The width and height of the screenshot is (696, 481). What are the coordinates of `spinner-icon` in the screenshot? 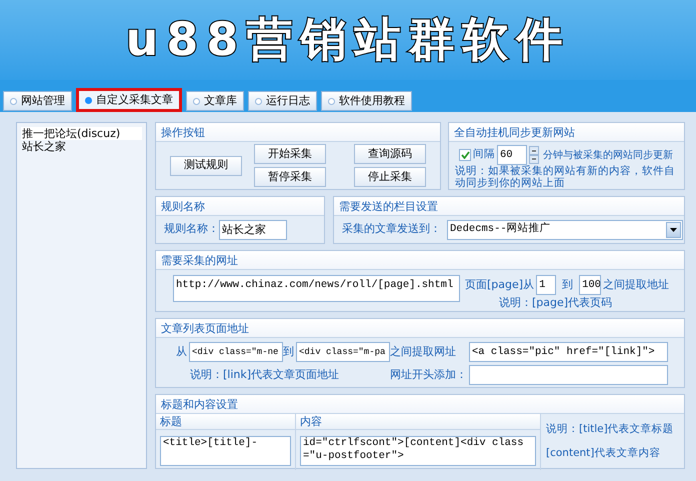 It's located at (534, 155).